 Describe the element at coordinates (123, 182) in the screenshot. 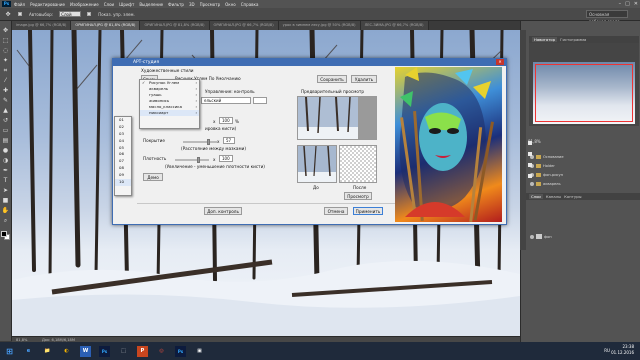

I see `variant-item: 10` at that location.